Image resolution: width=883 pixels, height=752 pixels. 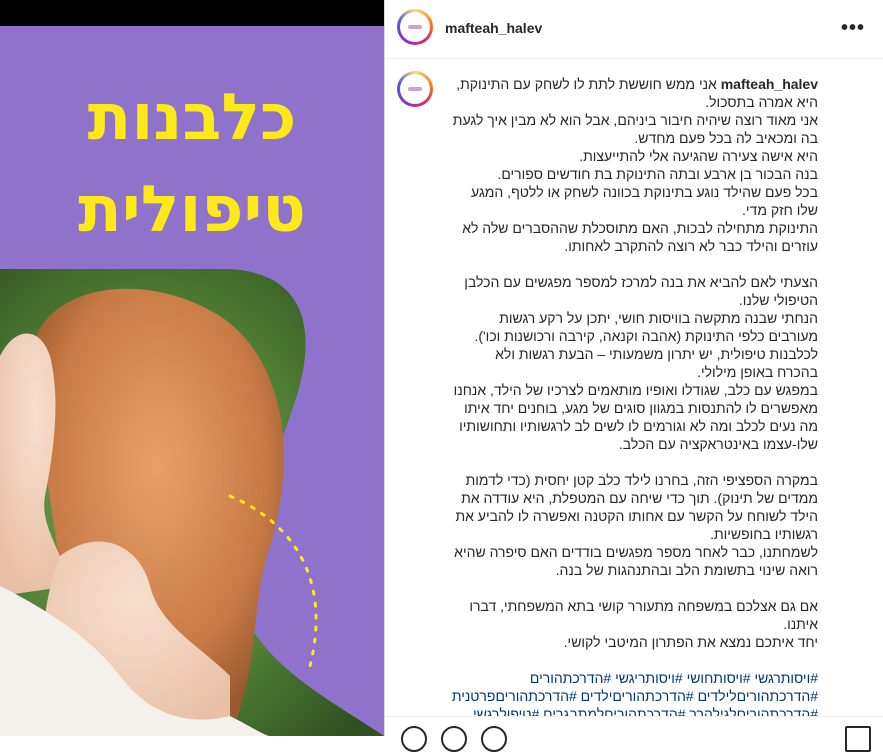 What do you see at coordinates (192, 118) in the screenshot?
I see `image-title-line-1: כלבנות` at bounding box center [192, 118].